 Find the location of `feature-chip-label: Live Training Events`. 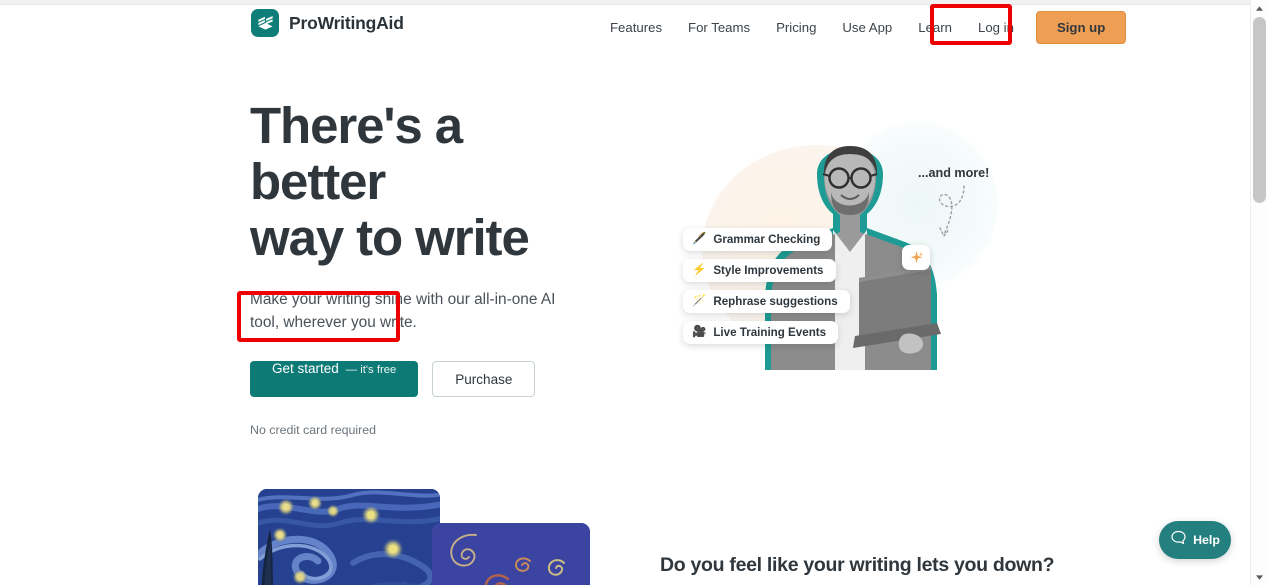

feature-chip-label: Live Training Events is located at coordinates (770, 332).